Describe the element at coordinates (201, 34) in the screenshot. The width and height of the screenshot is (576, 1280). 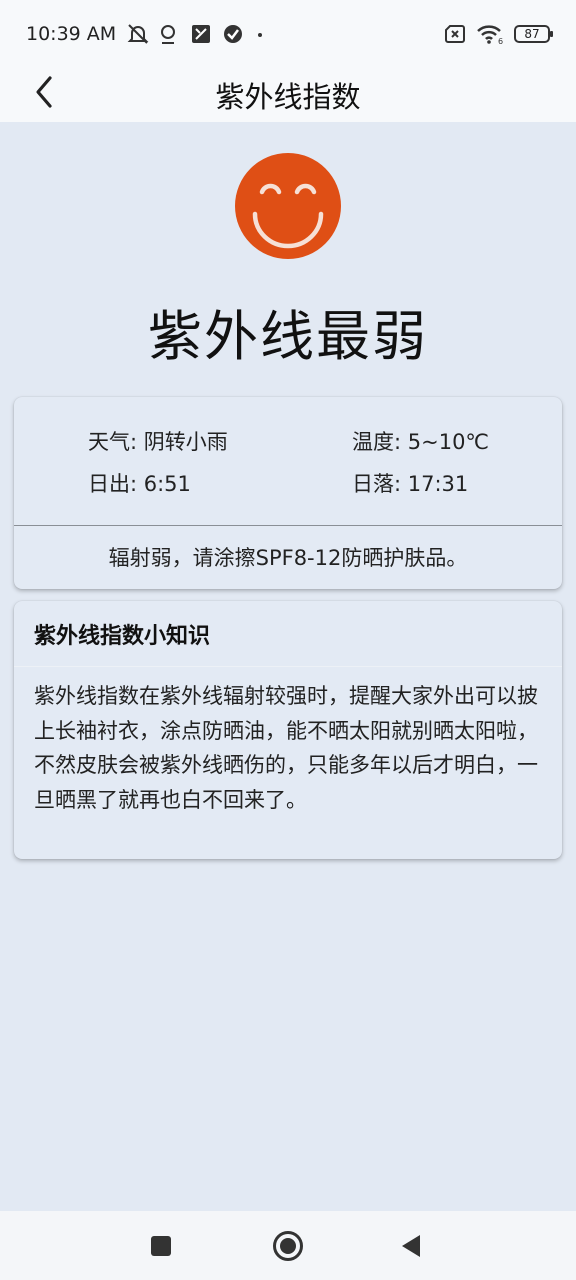
I see `app-icon` at that location.